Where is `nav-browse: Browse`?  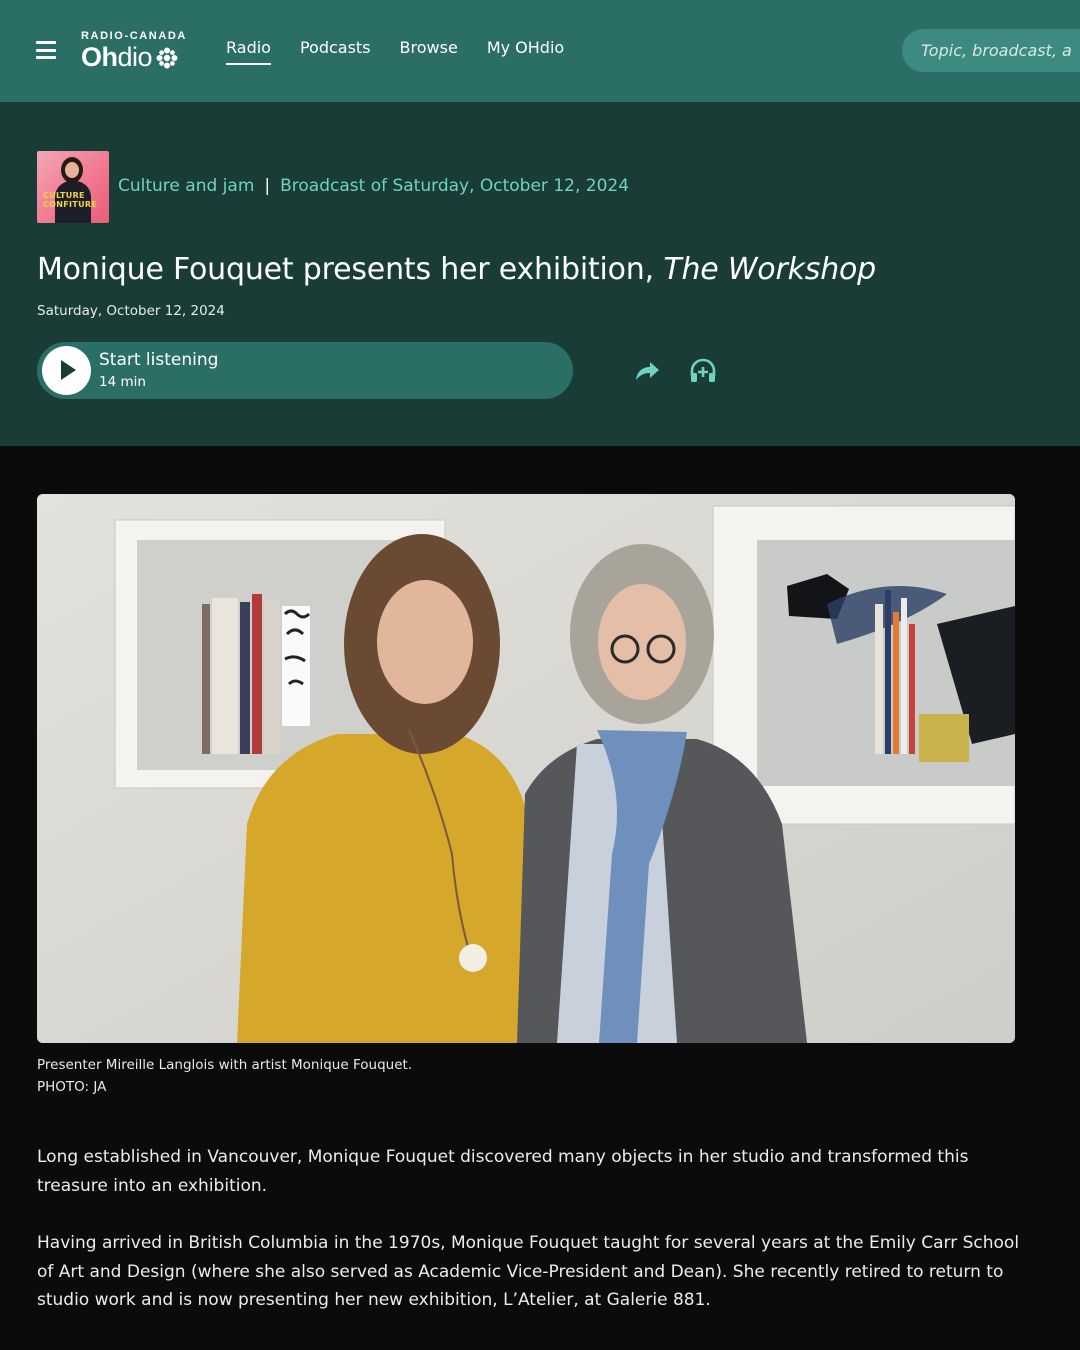
nav-browse: Browse is located at coordinates (429, 51).